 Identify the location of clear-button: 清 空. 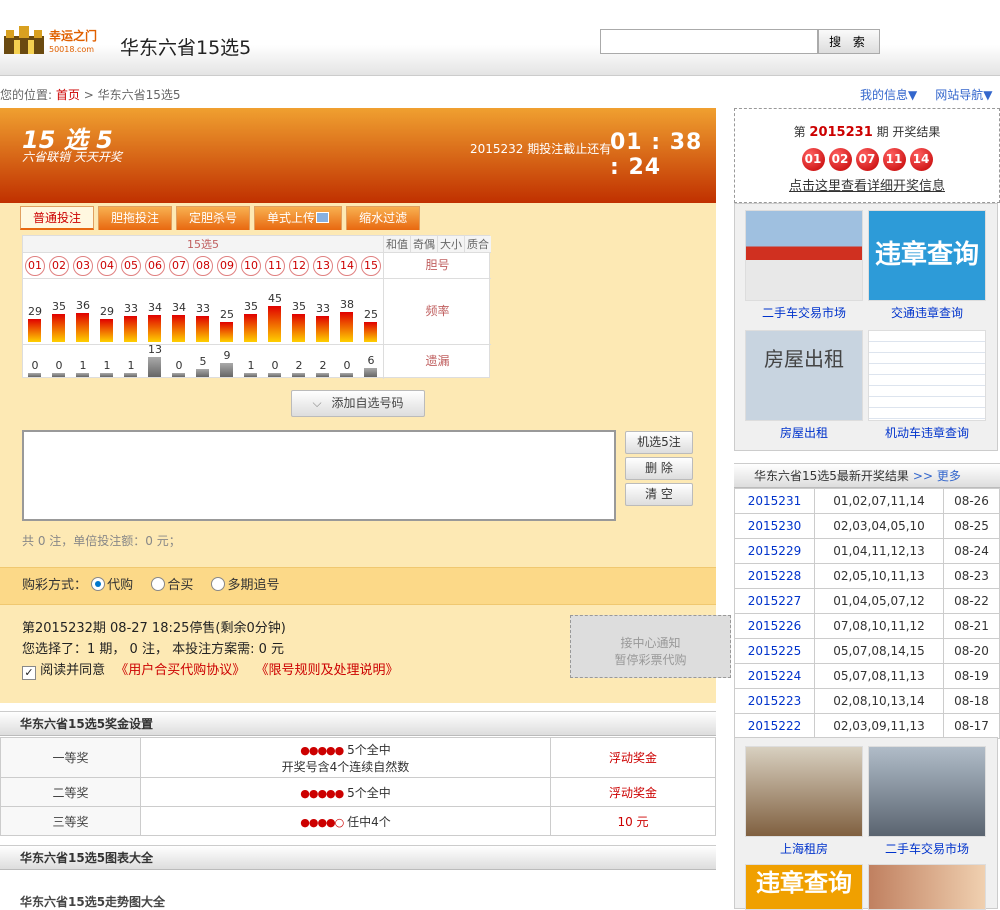
(659, 494).